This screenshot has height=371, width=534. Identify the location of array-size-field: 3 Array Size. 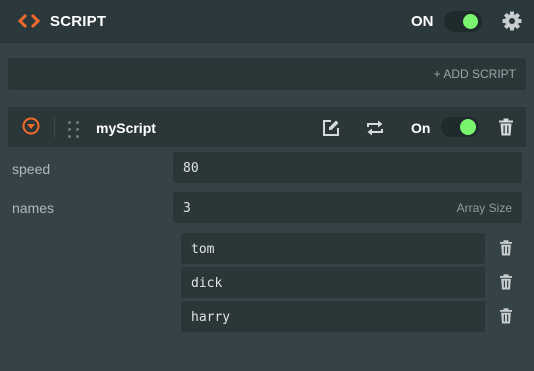
(347, 207).